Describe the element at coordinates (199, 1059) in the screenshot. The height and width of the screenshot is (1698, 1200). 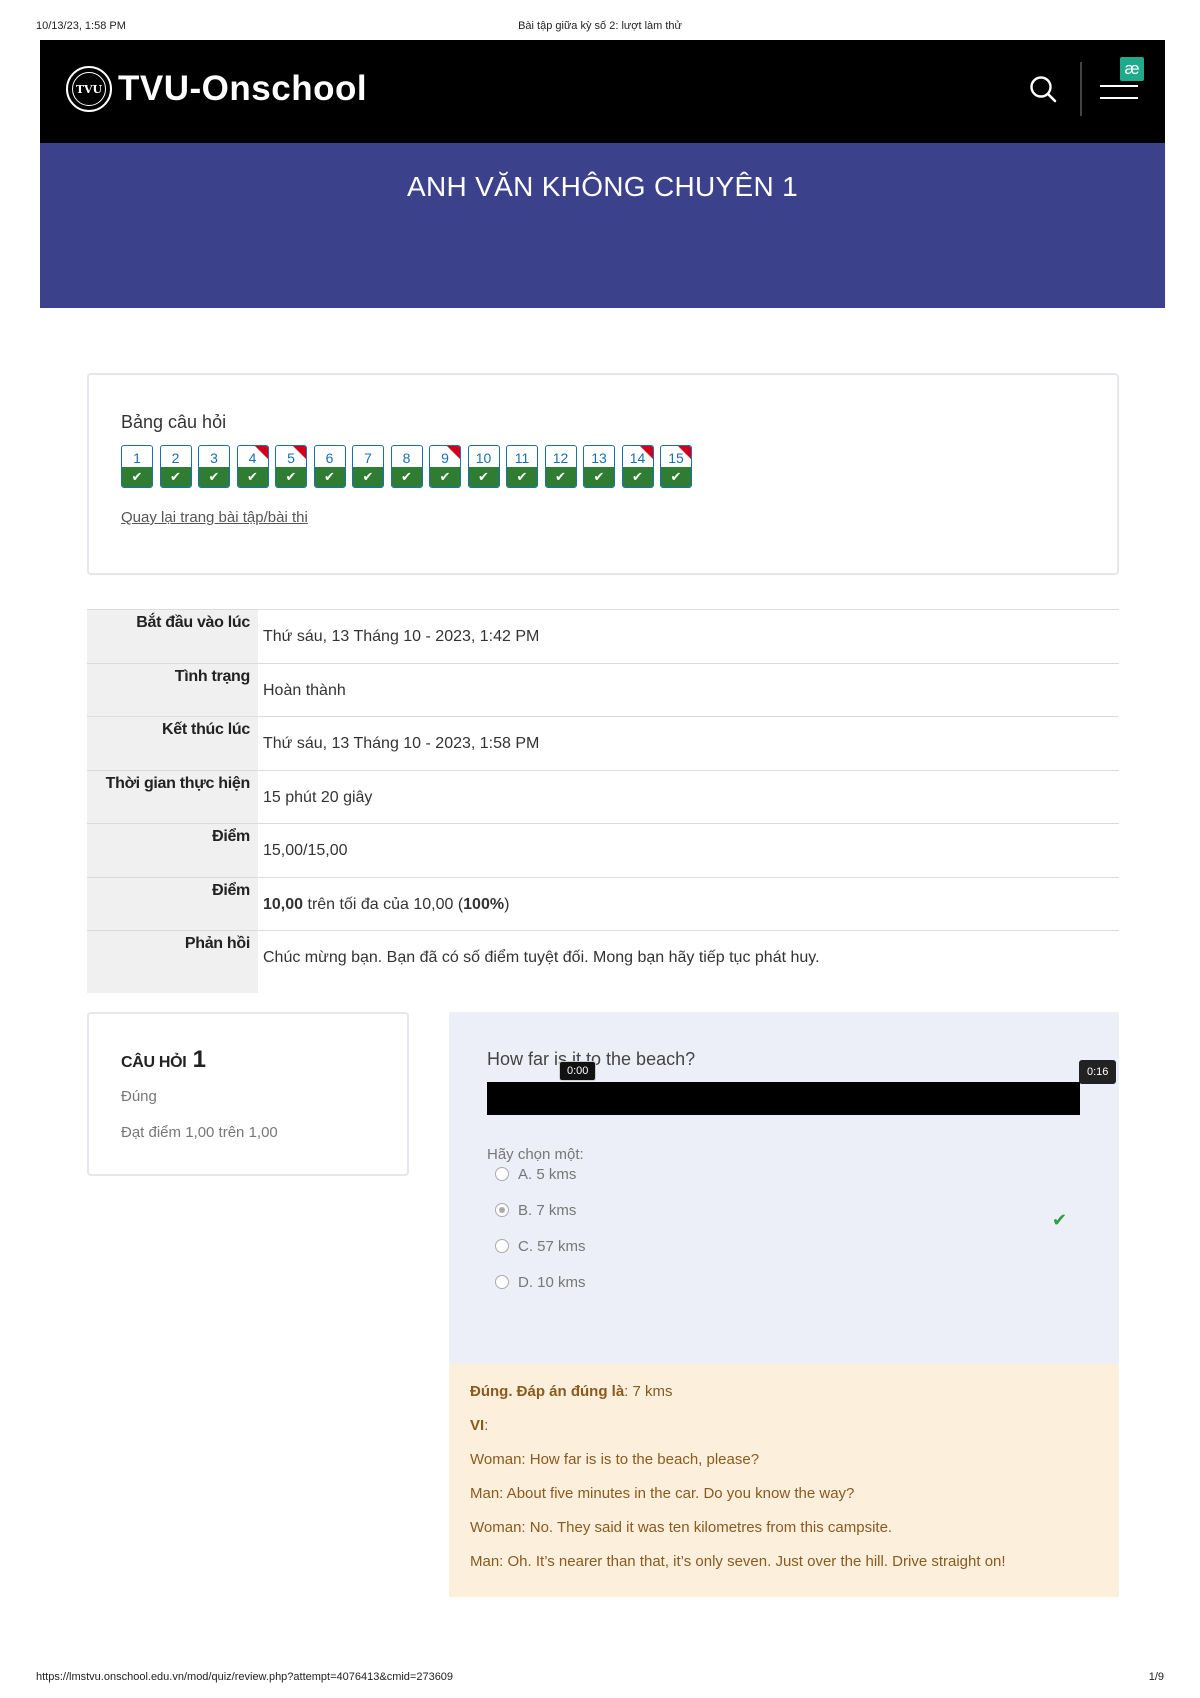
I see `question-number: 1` at that location.